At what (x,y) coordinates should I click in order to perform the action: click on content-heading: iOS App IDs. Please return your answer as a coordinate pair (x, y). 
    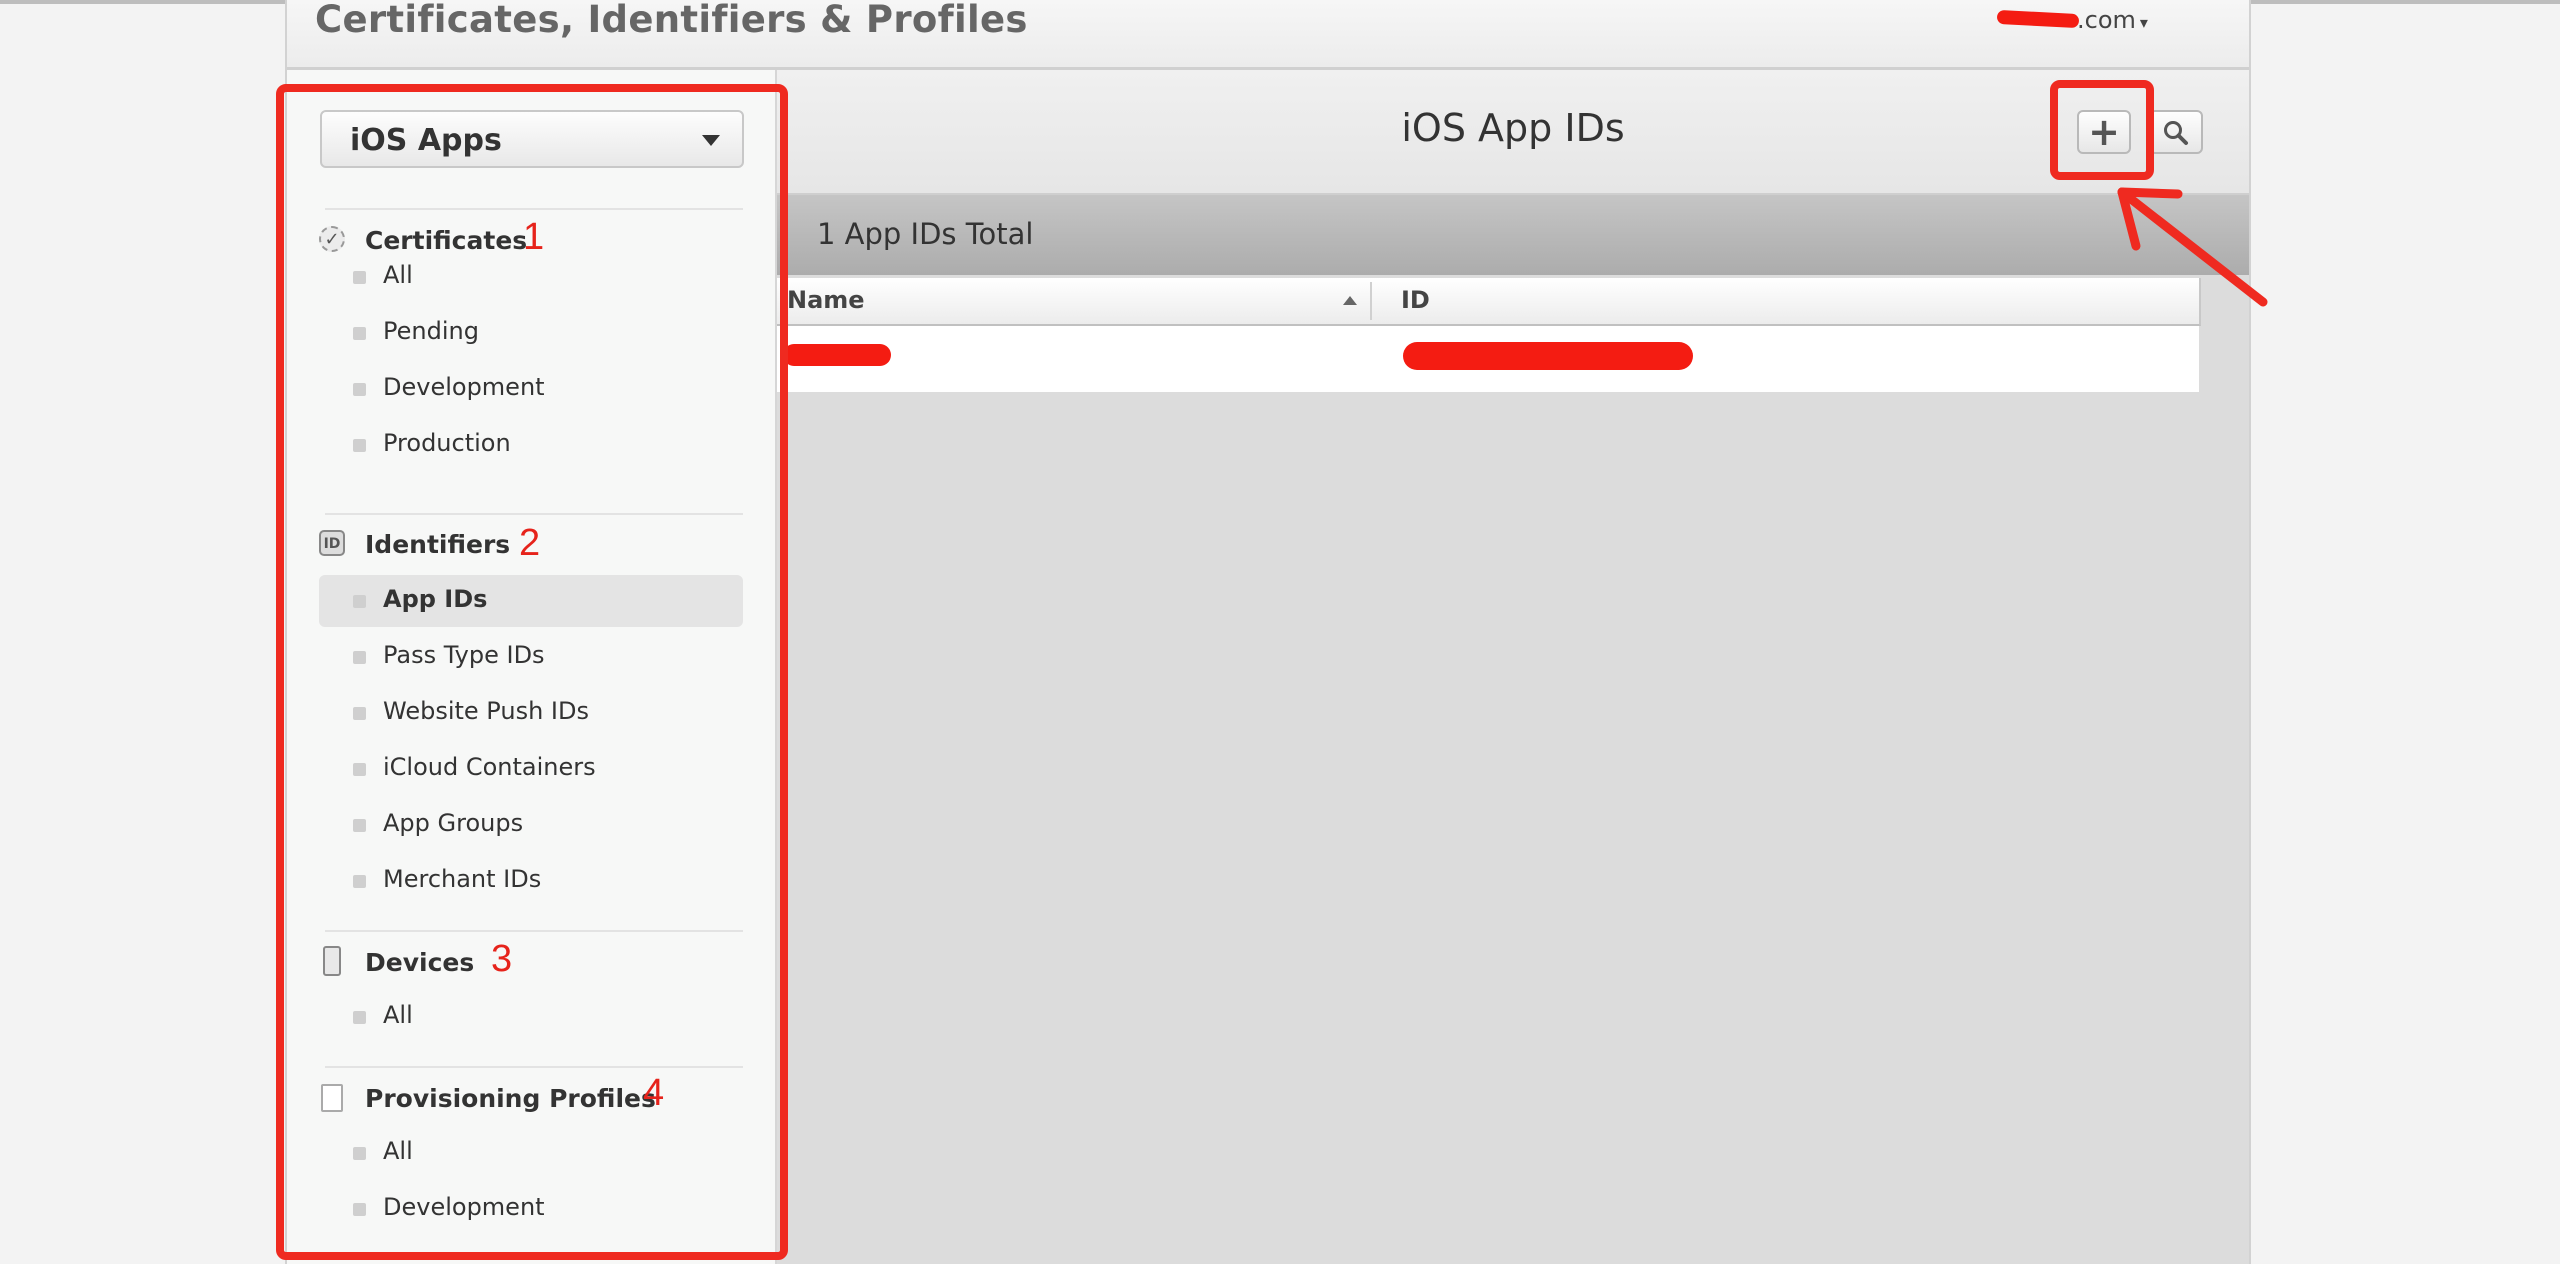
    Looking at the image, I should click on (1513, 128).